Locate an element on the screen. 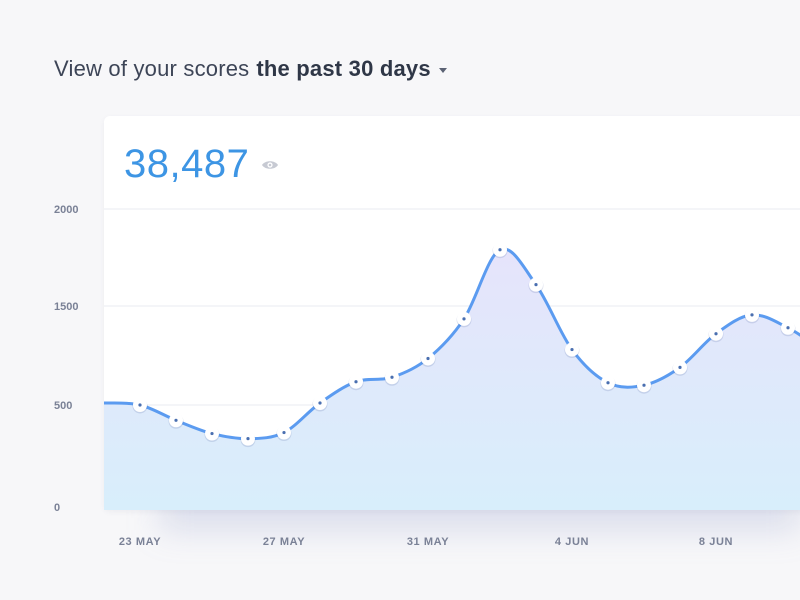  y-tick-label: 500 is located at coordinates (63, 406).